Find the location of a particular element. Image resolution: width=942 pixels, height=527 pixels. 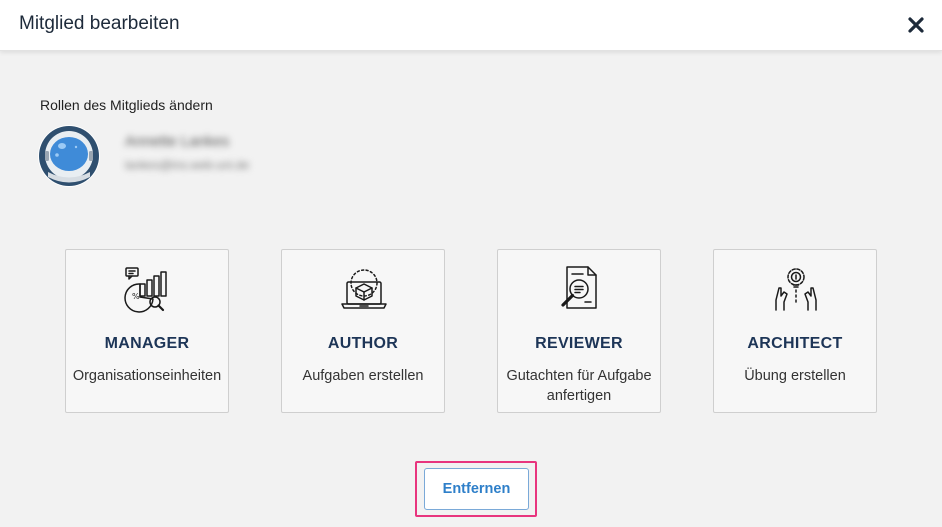

role-card-architect: ARCHITECT Übung erstellen is located at coordinates (795, 331).